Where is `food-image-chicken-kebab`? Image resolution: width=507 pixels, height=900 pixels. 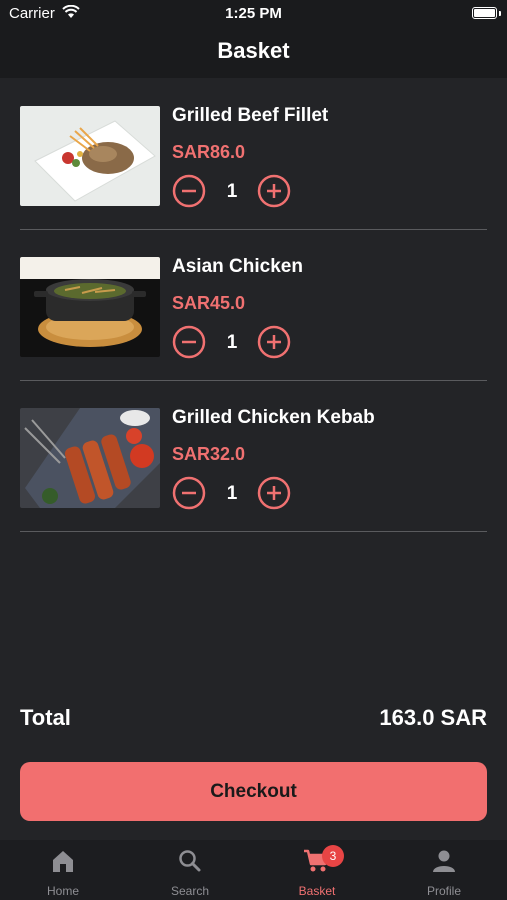 food-image-chicken-kebab is located at coordinates (90, 458).